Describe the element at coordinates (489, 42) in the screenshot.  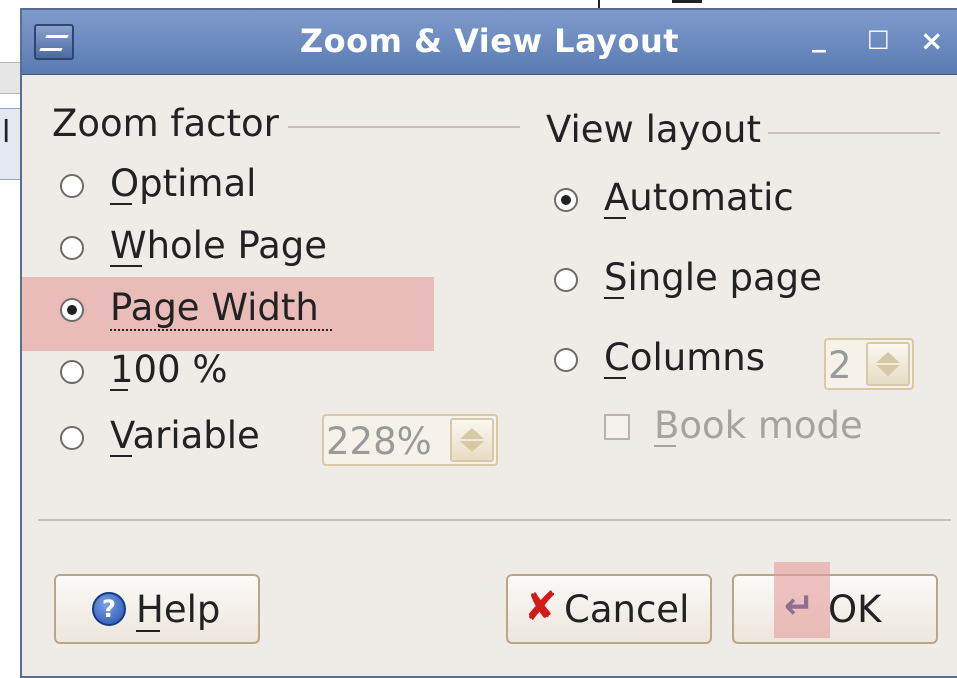
I see `title-bar: Zoom & View Layout _ □ ×` at that location.